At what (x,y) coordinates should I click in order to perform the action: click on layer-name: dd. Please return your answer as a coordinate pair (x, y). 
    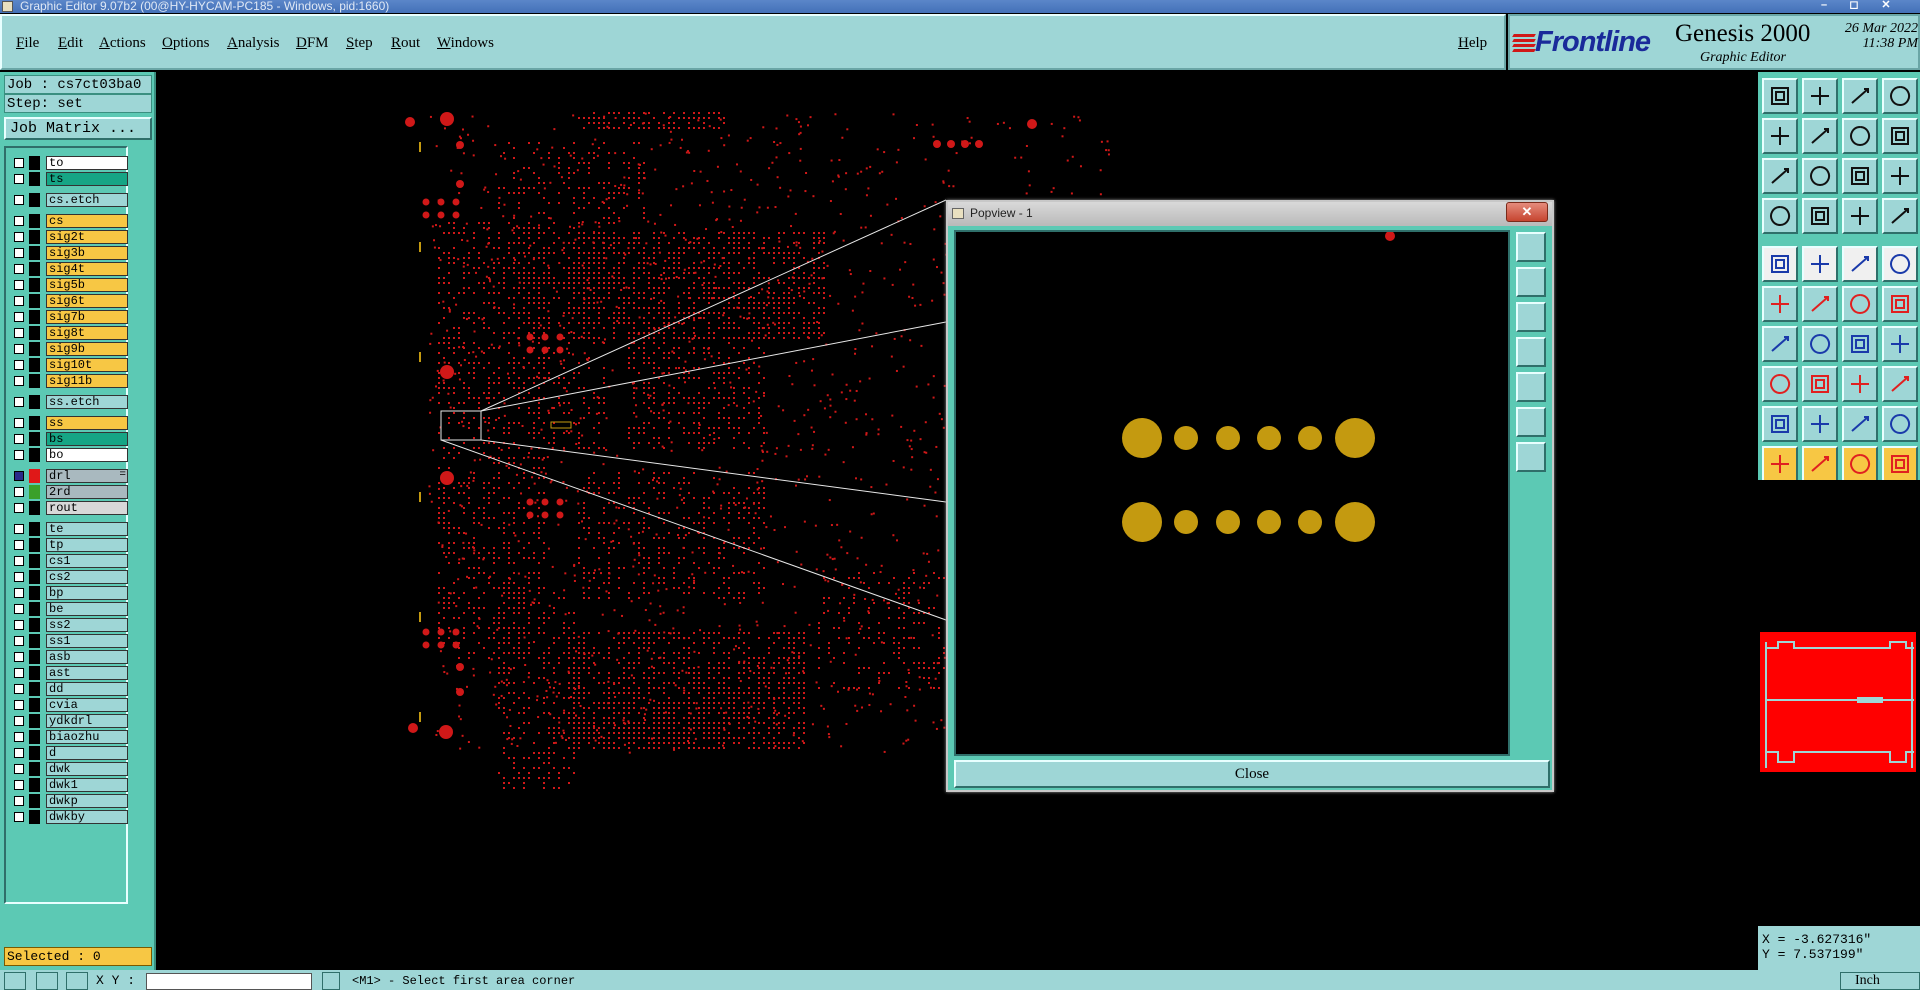
    Looking at the image, I should click on (87, 689).